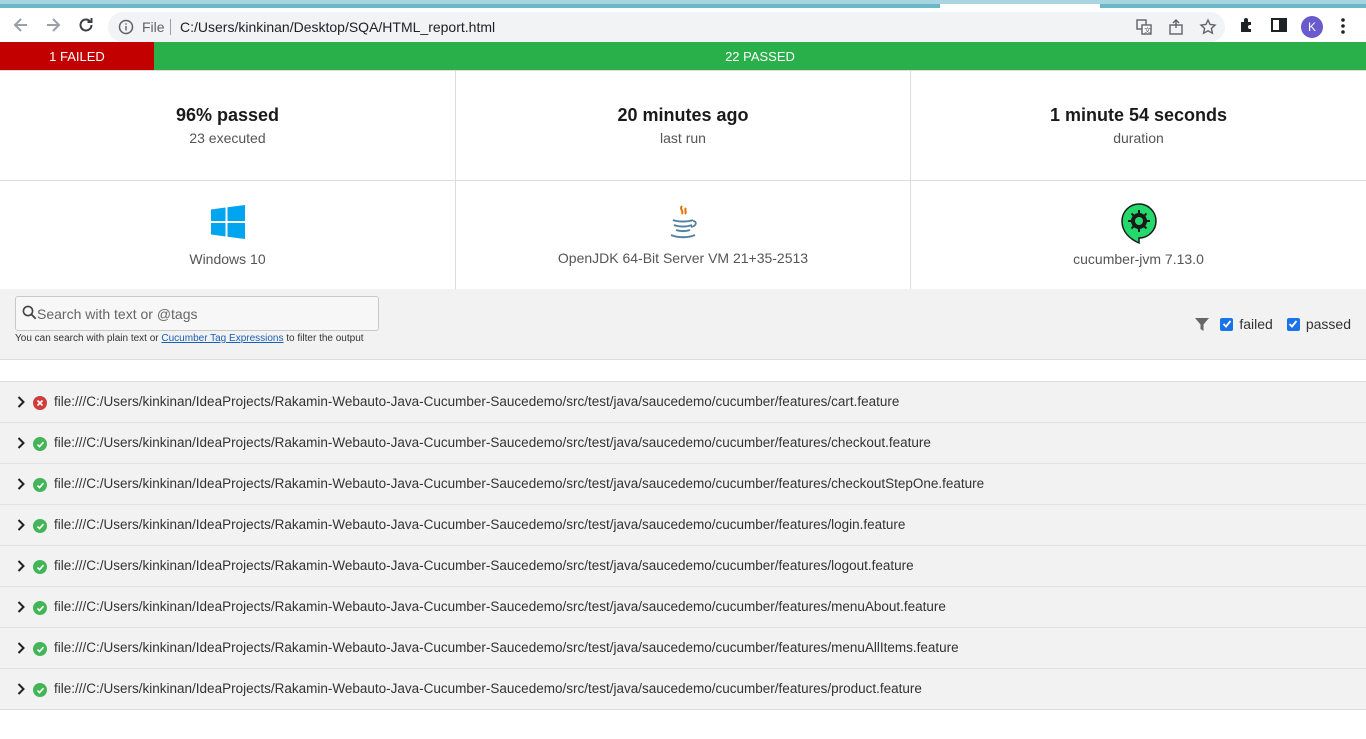 Image resolution: width=1366 pixels, height=739 pixels. I want to click on last-run-cell: 20 minutes ago last run, so click(683, 126).